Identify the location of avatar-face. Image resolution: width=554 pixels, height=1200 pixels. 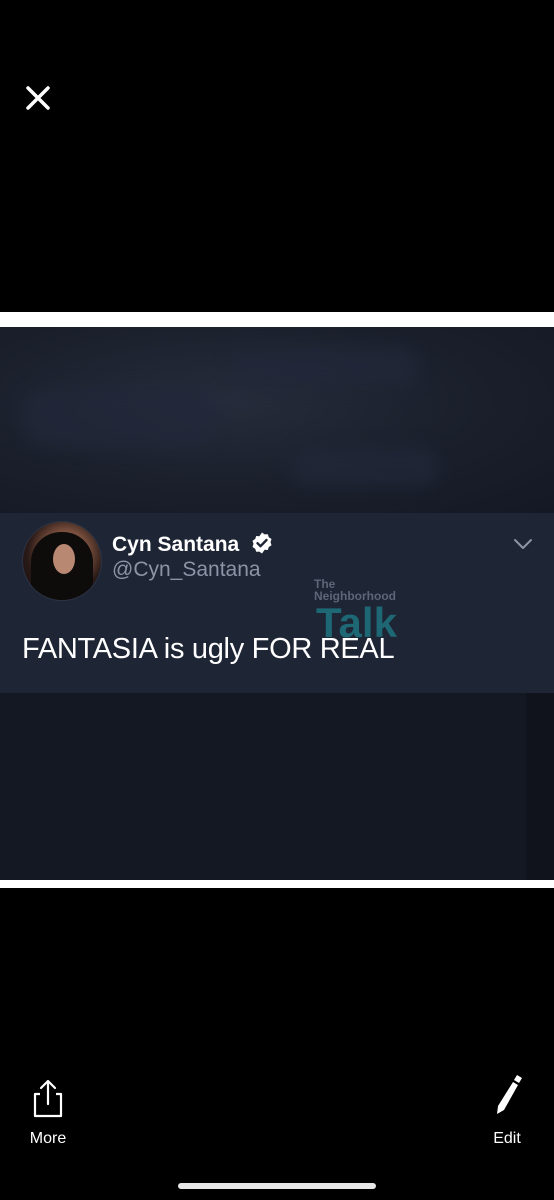
(64, 559).